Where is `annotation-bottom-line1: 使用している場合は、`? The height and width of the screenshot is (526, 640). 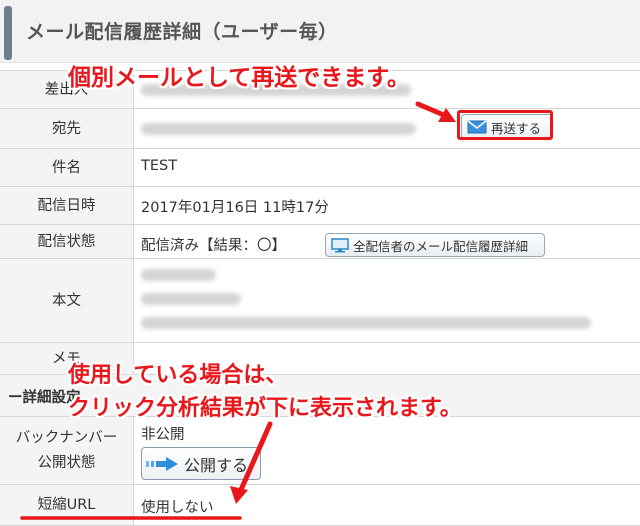 annotation-bottom-line1: 使用している場合は、 is located at coordinates (178, 375).